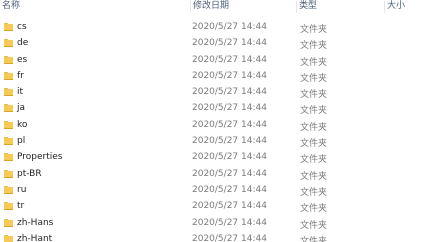 The height and width of the screenshot is (242, 423). I want to click on file-name: tr, so click(20, 206).